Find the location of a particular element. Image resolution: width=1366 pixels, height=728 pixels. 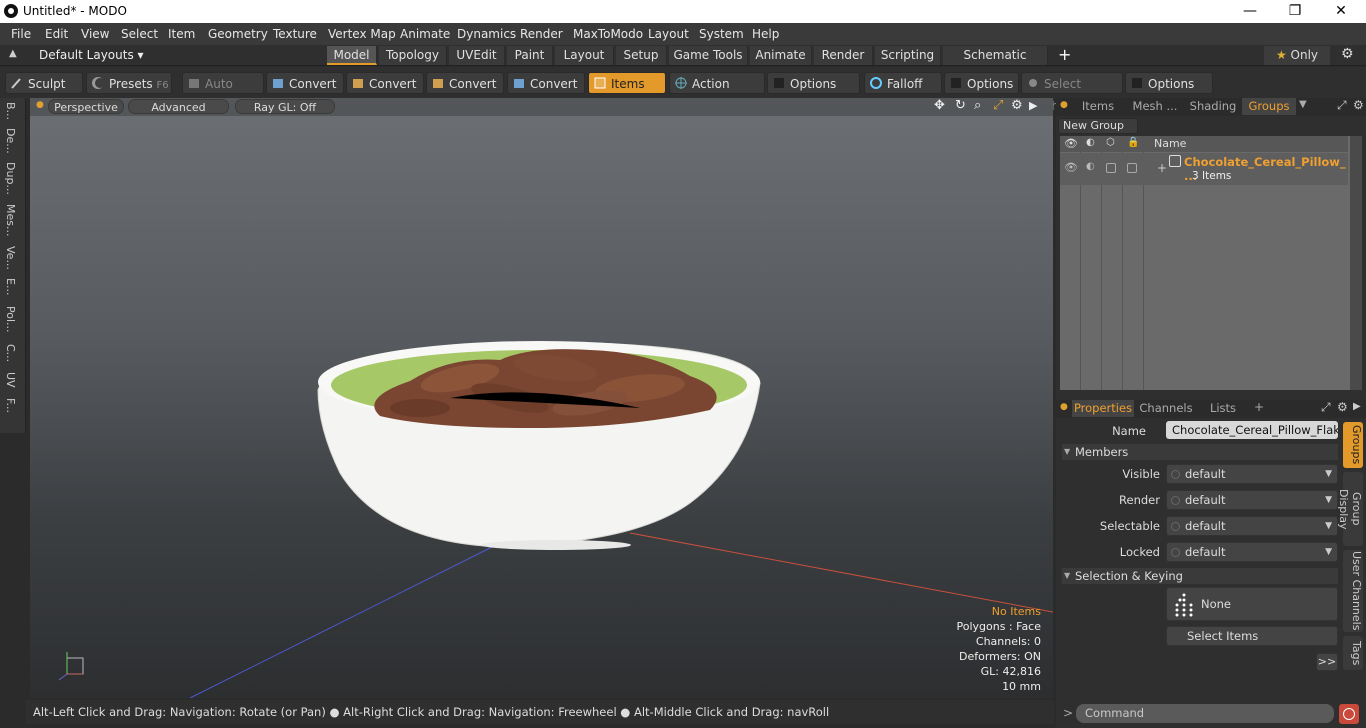

panel-settings-icon: ⚙ is located at coordinates (1358, 105).